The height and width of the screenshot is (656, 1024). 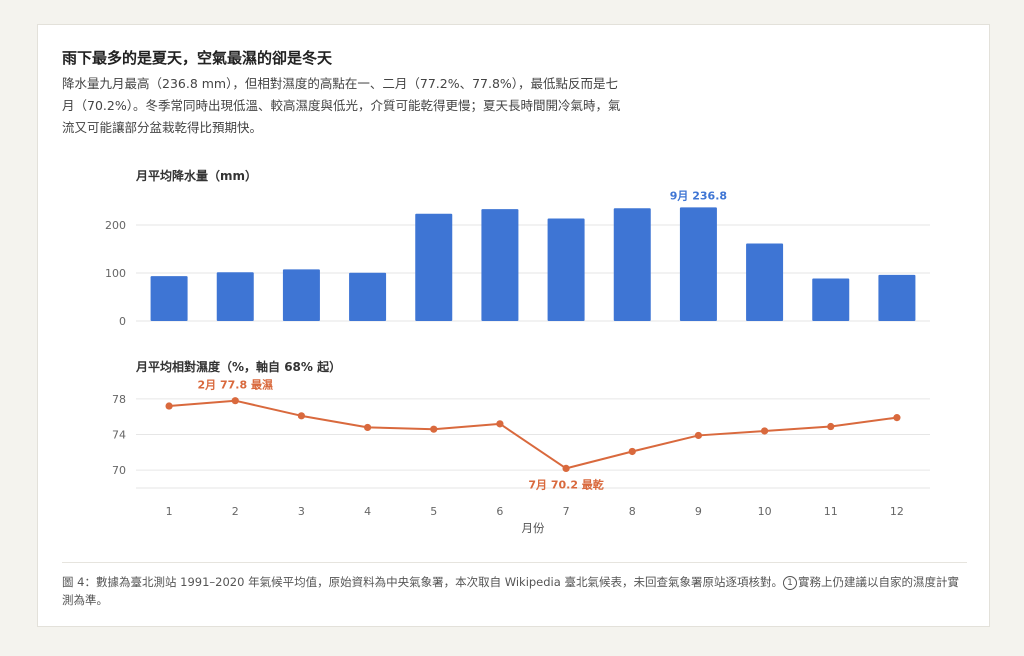 What do you see at coordinates (765, 511) in the screenshot?
I see `x-tick-label: 10` at bounding box center [765, 511].